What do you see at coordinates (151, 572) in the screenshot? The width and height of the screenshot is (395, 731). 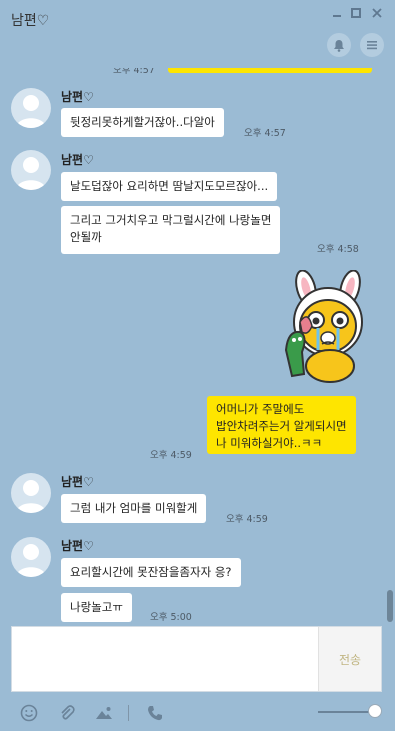 I see `message-bubble: 요리할시간에 못잔잠을좀자자 응?` at bounding box center [151, 572].